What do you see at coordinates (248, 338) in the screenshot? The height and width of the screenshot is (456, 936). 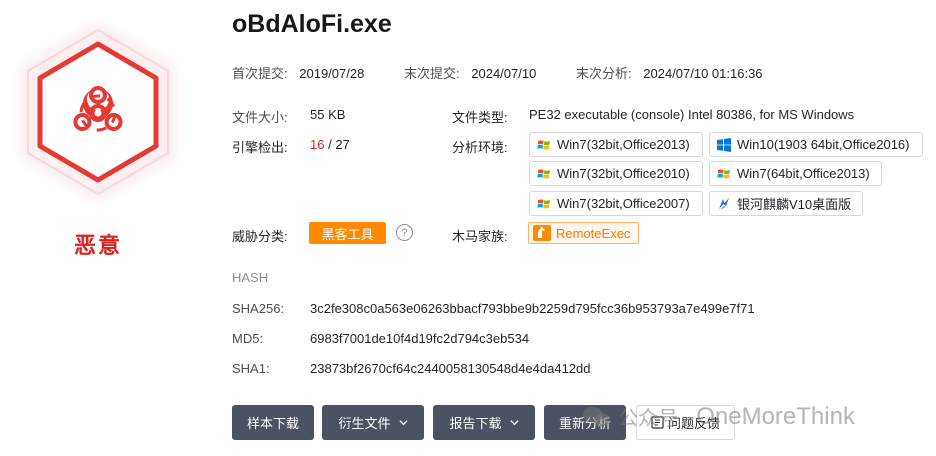 I see `md5-label: MD5:` at bounding box center [248, 338].